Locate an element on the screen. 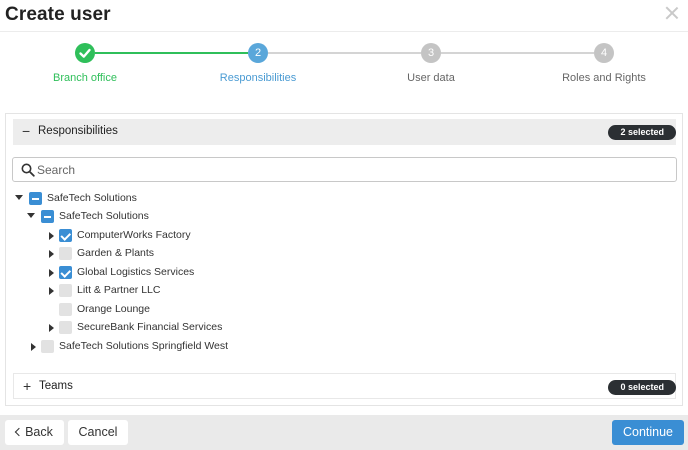  step-2-circle: 2 is located at coordinates (258, 53).